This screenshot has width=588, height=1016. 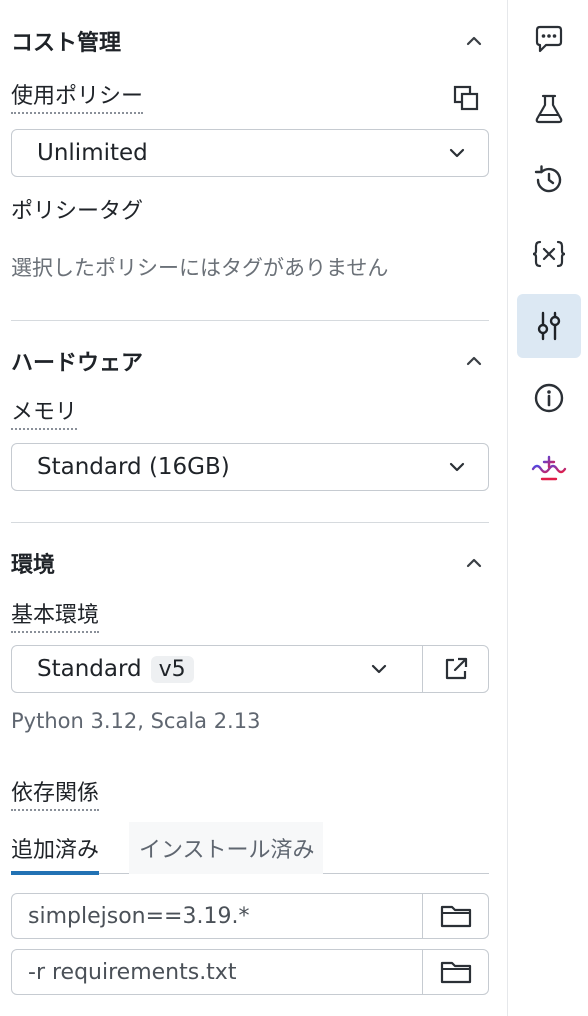 I want to click on version-badge: v5, so click(x=172, y=669).